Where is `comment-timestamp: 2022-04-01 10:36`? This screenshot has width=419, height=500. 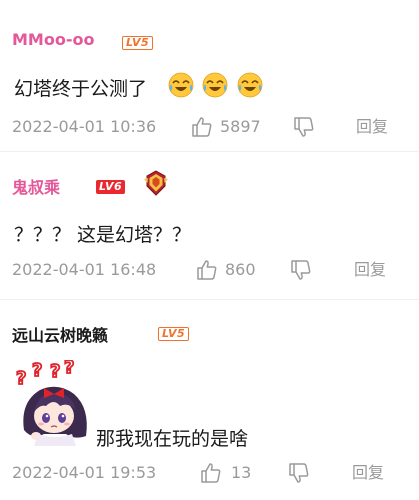
comment-timestamp: 2022-04-01 10:36 is located at coordinates (84, 126).